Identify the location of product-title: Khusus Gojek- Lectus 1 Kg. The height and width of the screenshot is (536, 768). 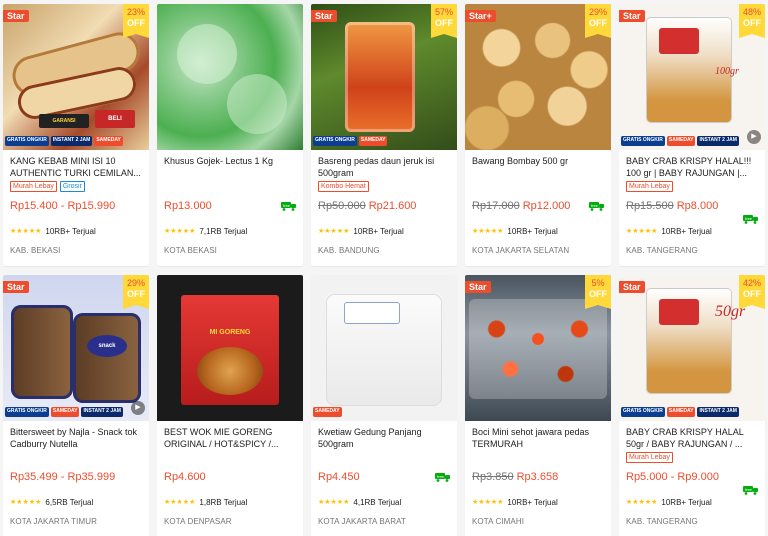
(230, 167).